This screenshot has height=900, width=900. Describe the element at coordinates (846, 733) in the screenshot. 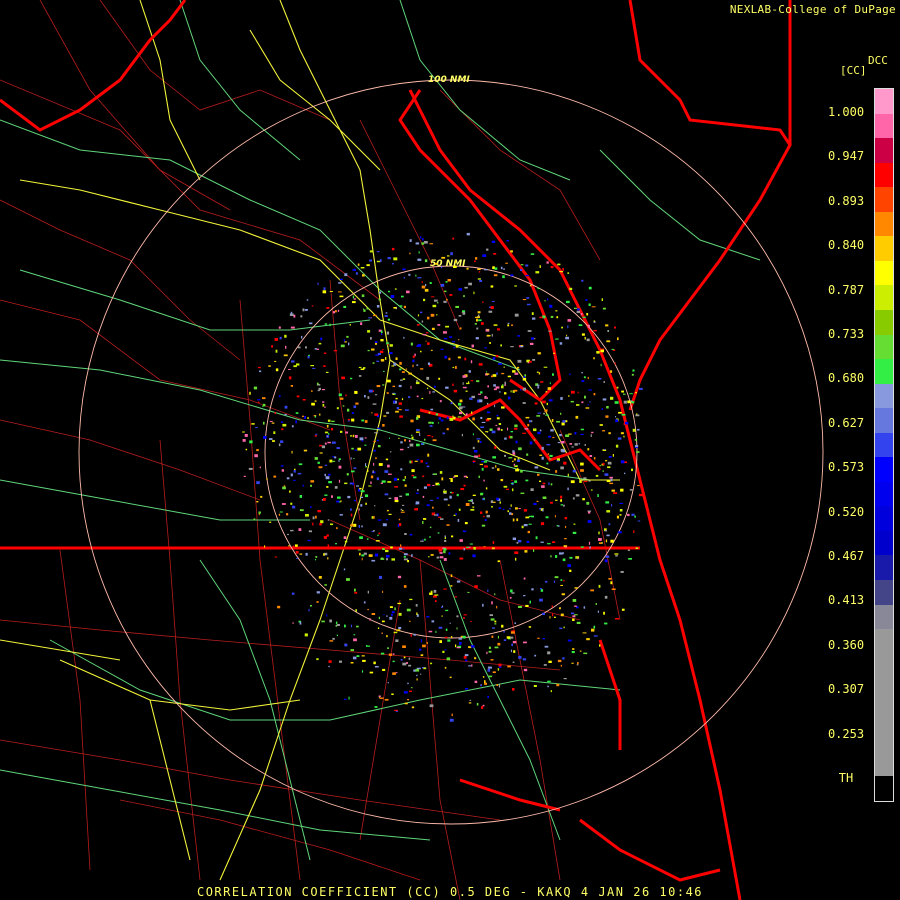

I see `colorbar-tick-label: 0.253` at that location.